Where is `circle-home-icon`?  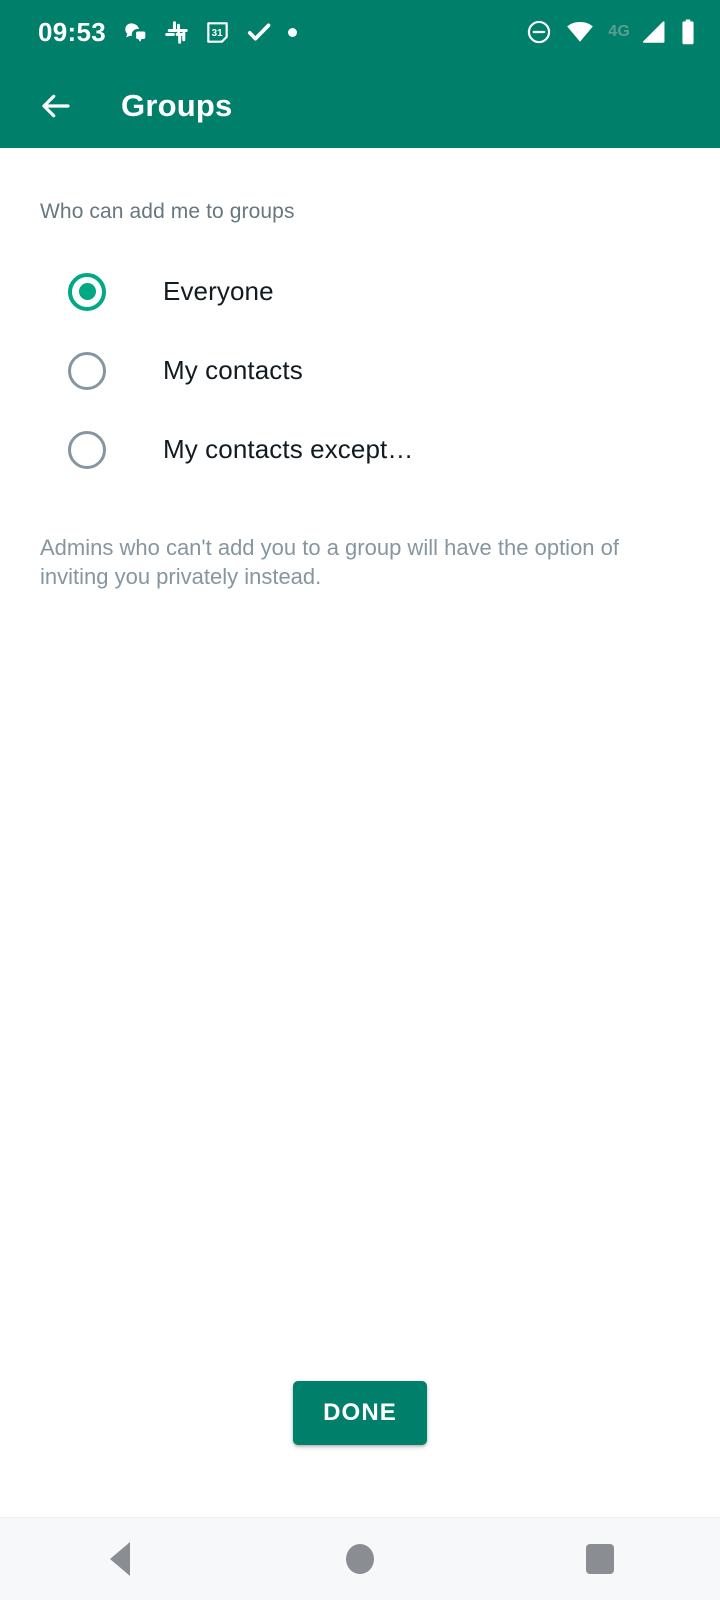
circle-home-icon is located at coordinates (360, 1559).